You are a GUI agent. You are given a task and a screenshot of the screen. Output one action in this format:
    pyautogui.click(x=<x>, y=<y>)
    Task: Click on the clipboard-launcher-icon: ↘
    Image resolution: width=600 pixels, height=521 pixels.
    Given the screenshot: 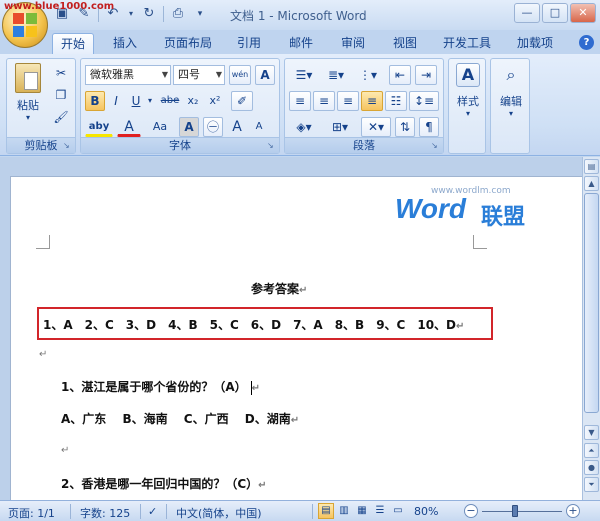 What is the action you would take?
    pyautogui.click(x=67, y=145)
    